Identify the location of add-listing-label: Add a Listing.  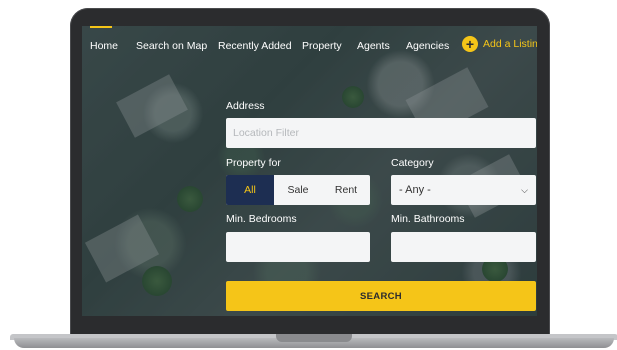
(510, 44).